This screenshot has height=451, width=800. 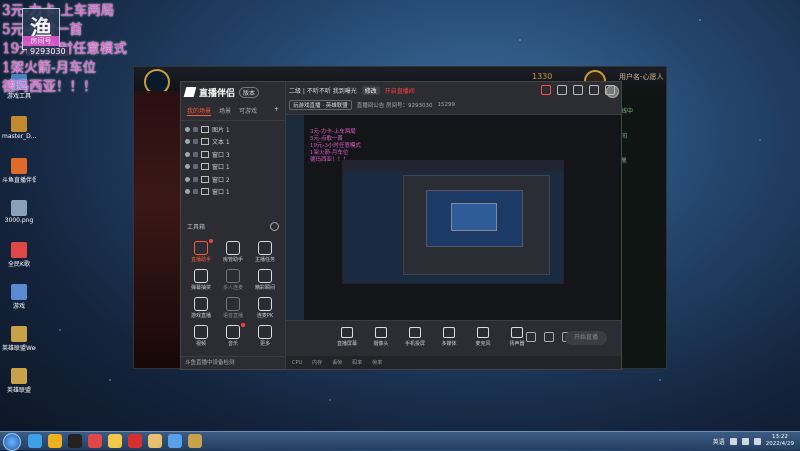 What do you see at coordinates (175, 441) in the screenshot?
I see `windows-icon` at bounding box center [175, 441].